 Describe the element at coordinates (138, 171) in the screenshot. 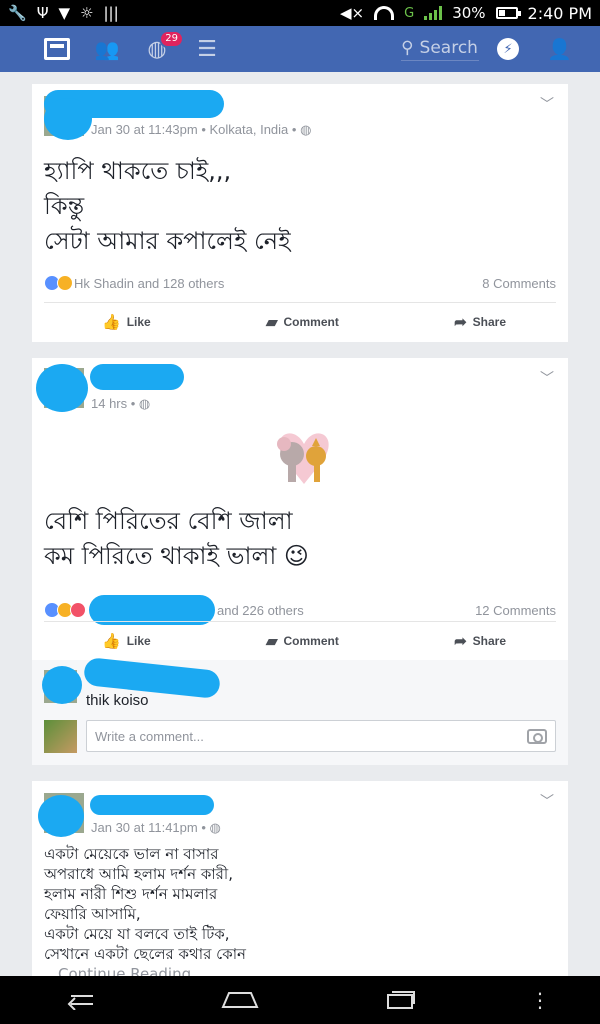

I see `post-line: হ্যাপি থাকতে চাই,,,` at that location.